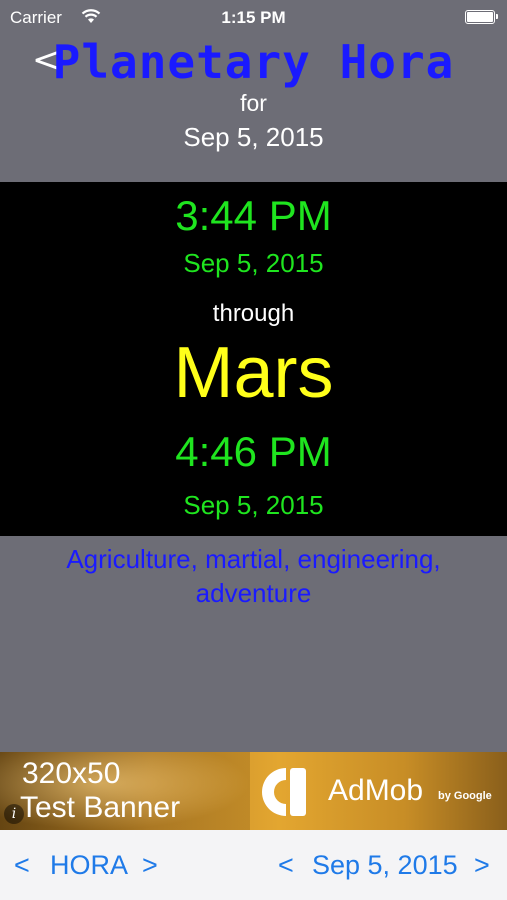  Describe the element at coordinates (253, 505) in the screenshot. I see `end-date: Sep 5, 2015` at that location.